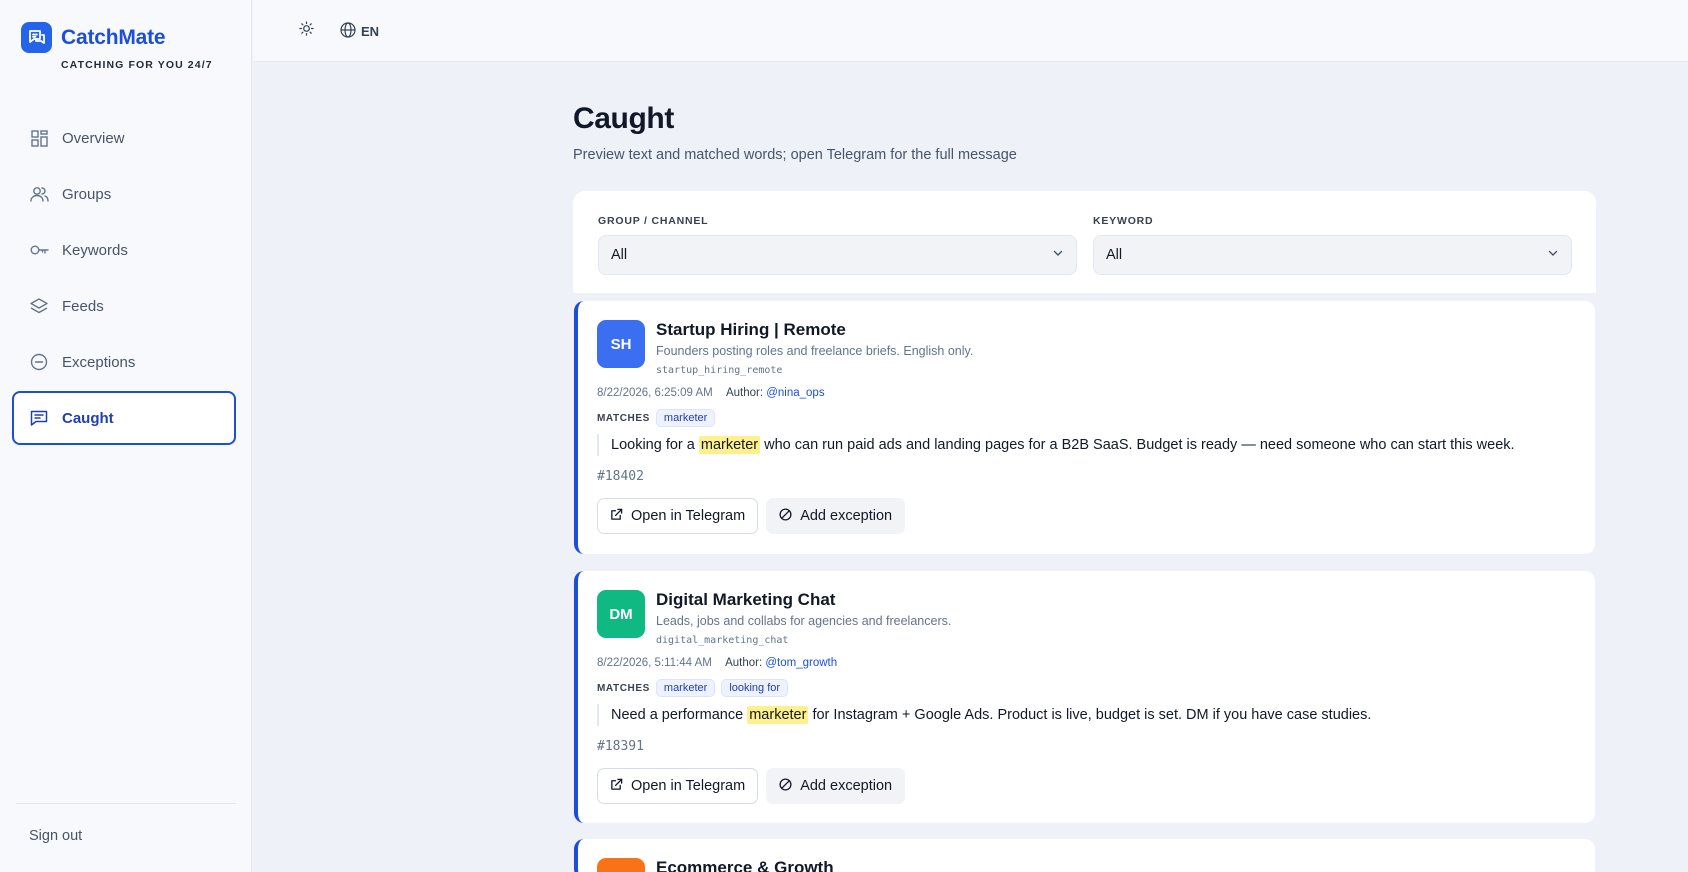 This screenshot has width=1688, height=872. I want to click on message-time: 8/22/2026, 5:11:44 AM, so click(654, 663).